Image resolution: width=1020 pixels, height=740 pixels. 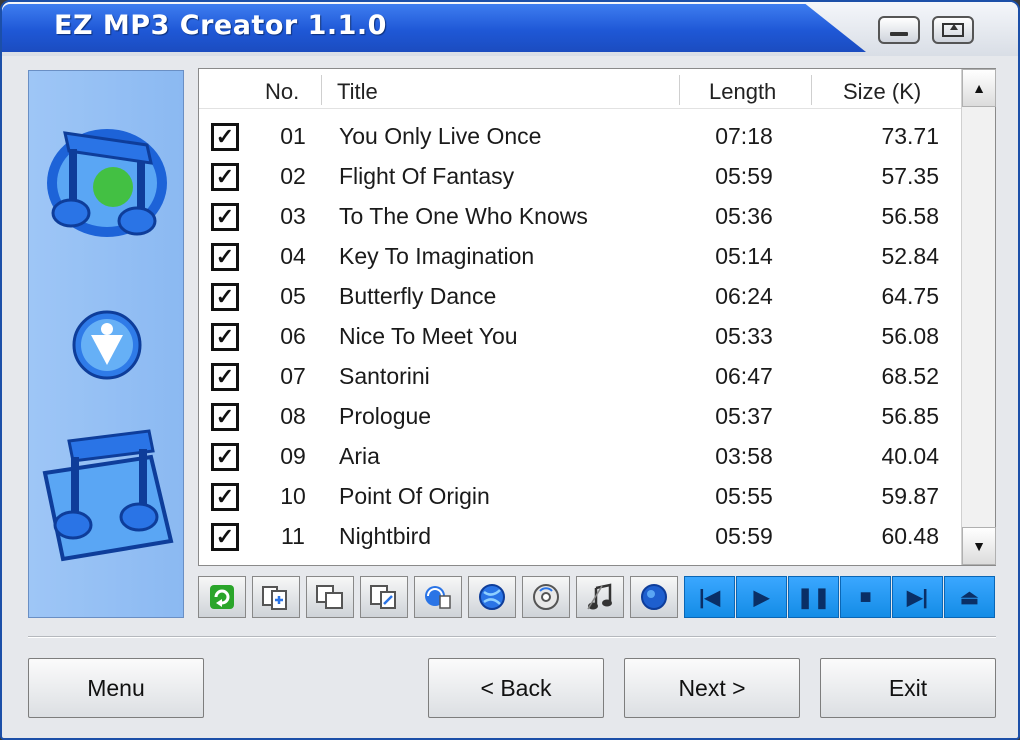 What do you see at coordinates (463, 216) in the screenshot?
I see `track-title: To The One Who Knows` at bounding box center [463, 216].